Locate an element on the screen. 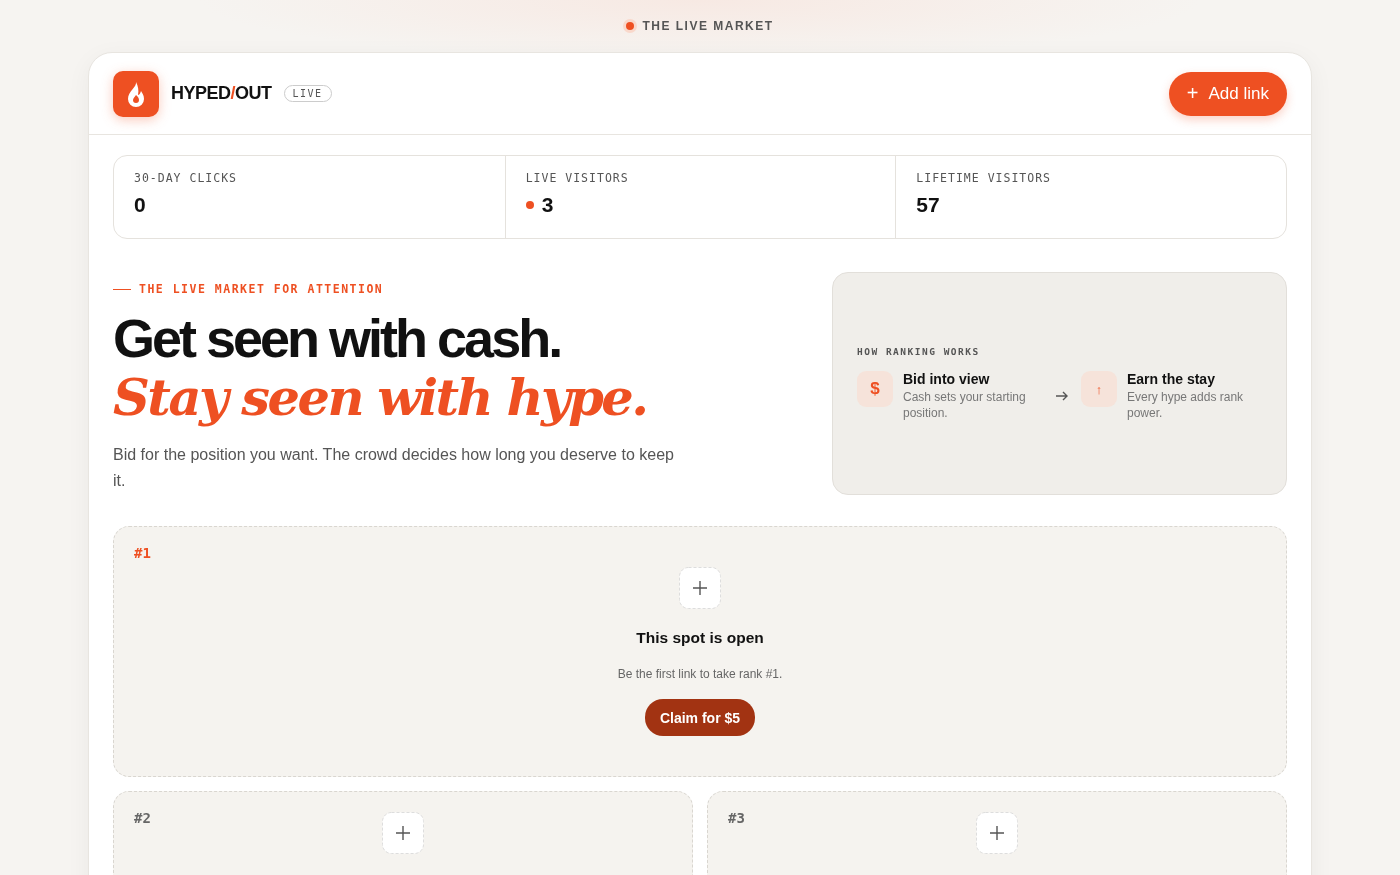 The width and height of the screenshot is (1400, 875). stat-value: 0 is located at coordinates (140, 205).